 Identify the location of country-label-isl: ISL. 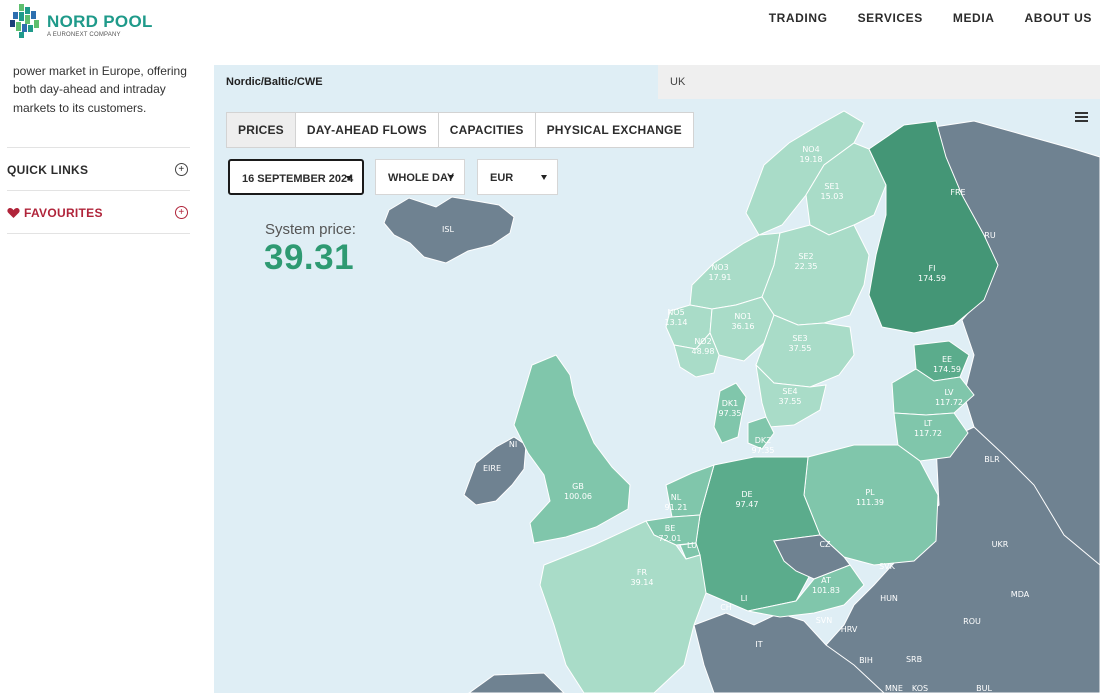
(448, 229).